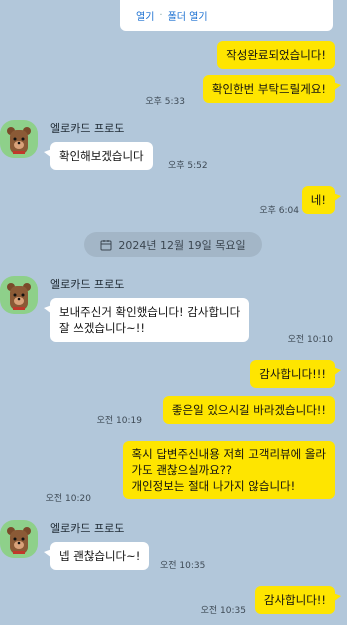 This screenshot has width=347, height=625. What do you see at coordinates (182, 245) in the screenshot?
I see `date-divider-text: 2024년 12월 19일 목요일` at bounding box center [182, 245].